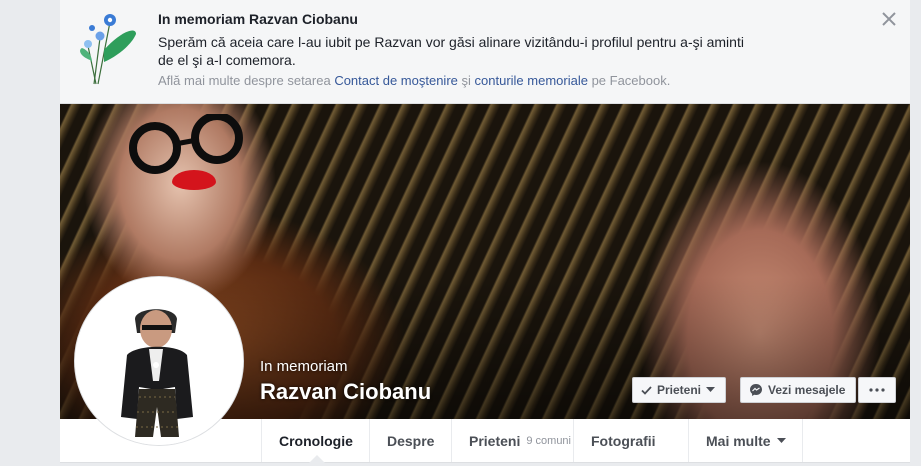 This screenshot has height=466, width=921. Describe the element at coordinates (108, 49) in the screenshot. I see `flowers-icon` at that location.